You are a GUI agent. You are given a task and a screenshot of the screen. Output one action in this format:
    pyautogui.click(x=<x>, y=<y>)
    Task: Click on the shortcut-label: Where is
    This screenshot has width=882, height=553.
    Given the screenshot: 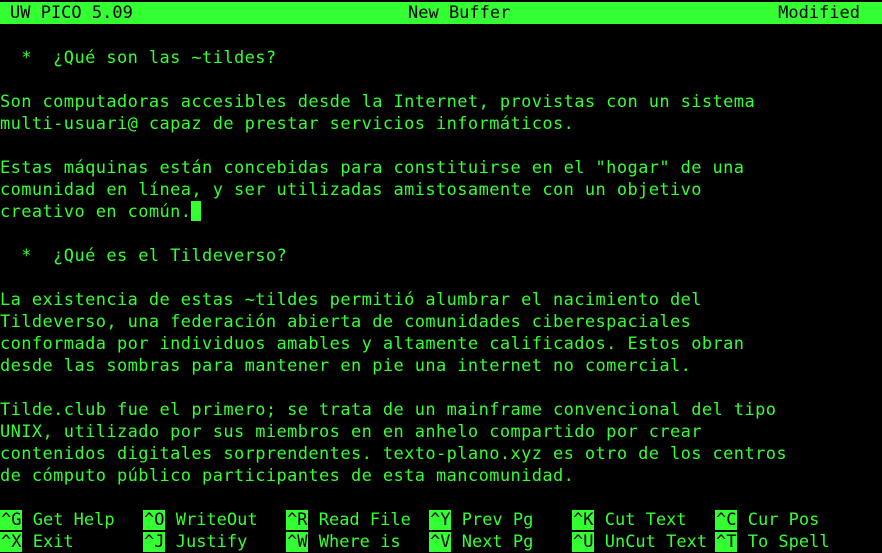 What is the action you would take?
    pyautogui.click(x=354, y=542)
    